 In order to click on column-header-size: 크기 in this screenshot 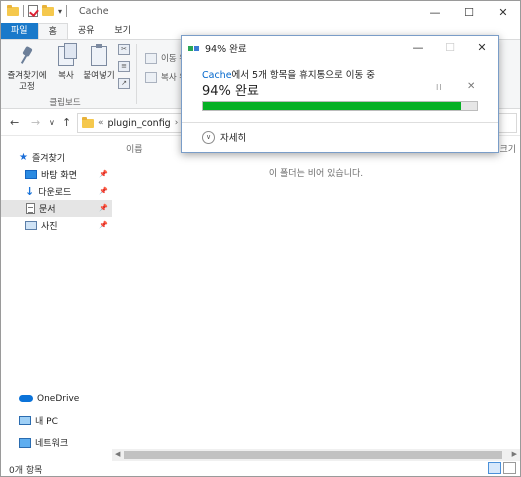, I will do `click(507, 148)`.